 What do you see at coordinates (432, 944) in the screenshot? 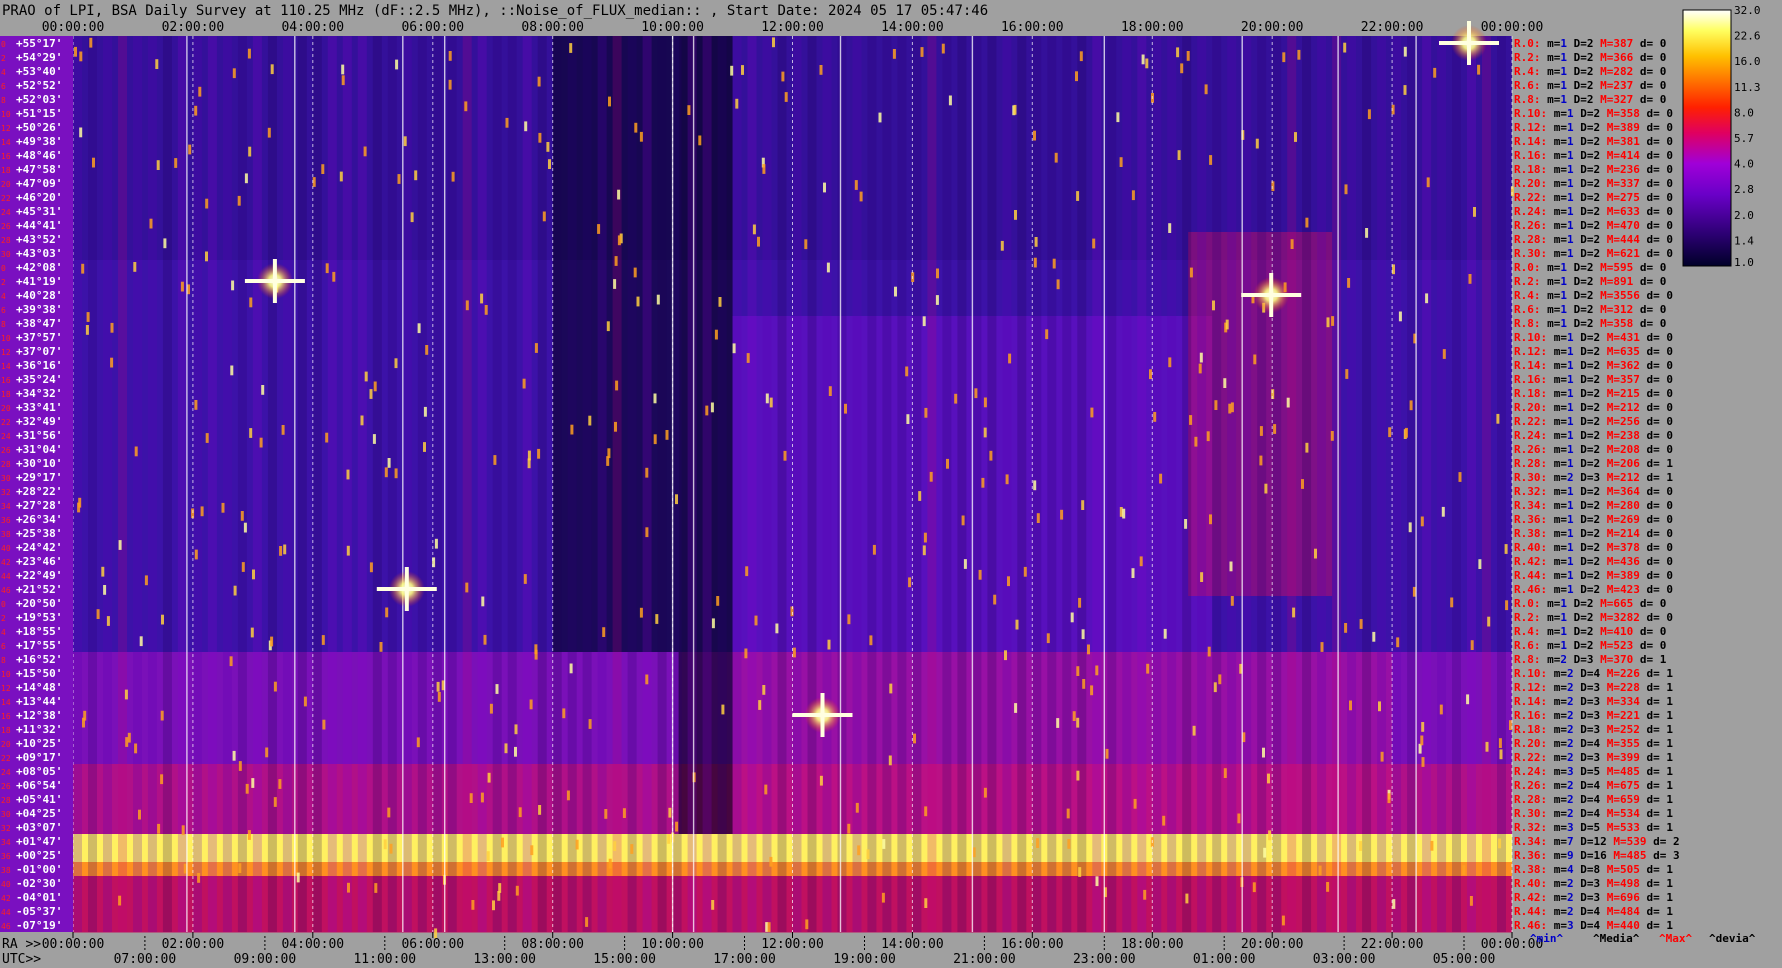
I see `ra-time-label: 06:00:00` at bounding box center [432, 944].